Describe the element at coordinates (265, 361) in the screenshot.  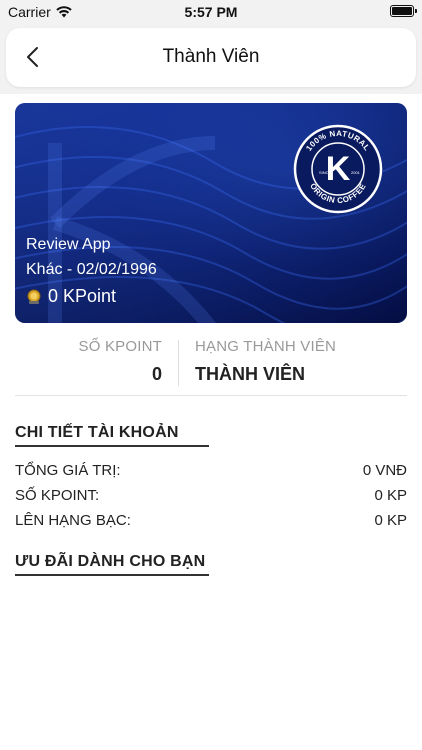
I see `rank-stat: HẠNG THÀNH VIÊN THÀNH VIÊN` at that location.